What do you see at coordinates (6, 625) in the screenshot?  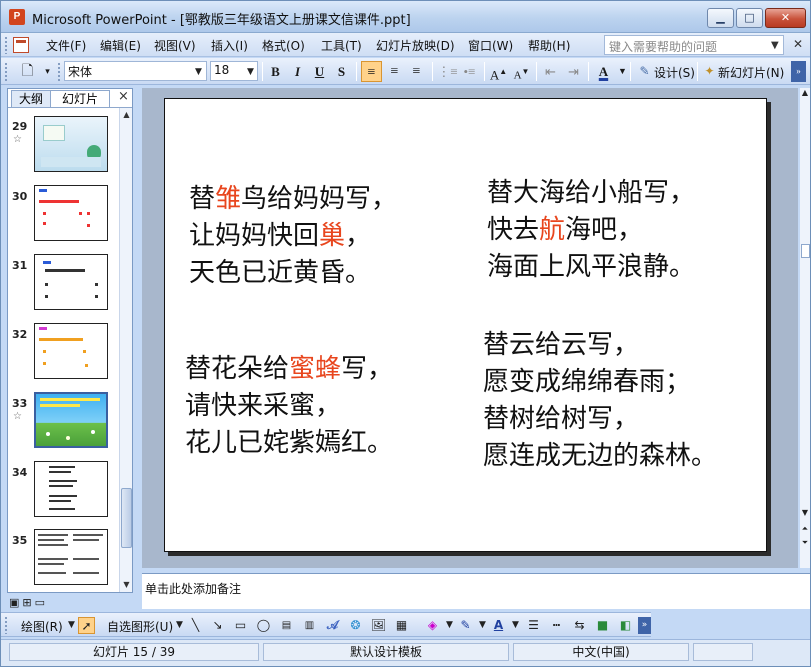 I see `drawbar-grip-icon` at bounding box center [6, 625].